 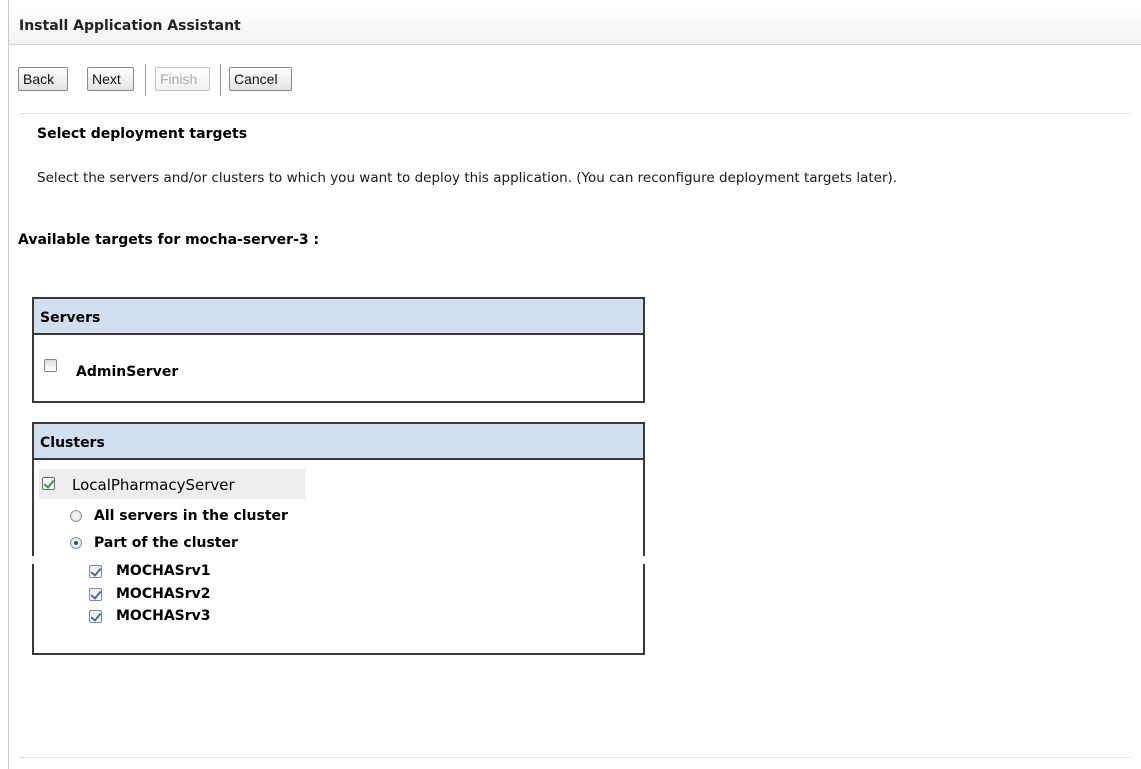 What do you see at coordinates (338, 317) in the screenshot?
I see `servers-header: Servers` at bounding box center [338, 317].